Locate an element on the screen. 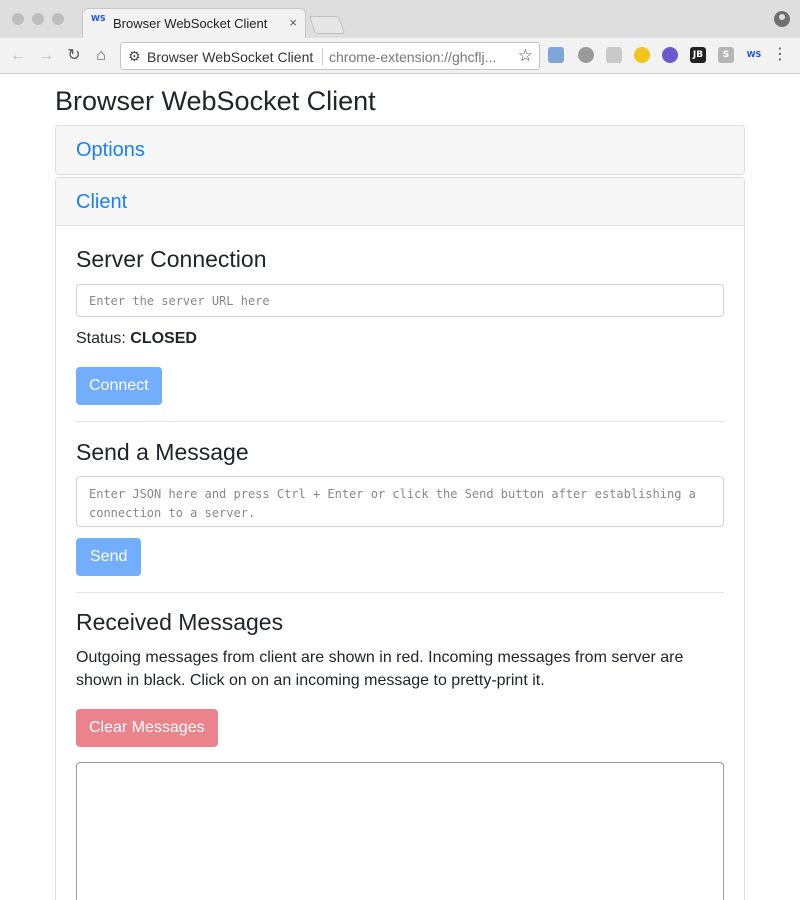 The image size is (800, 900). home-icon: ⌂ is located at coordinates (101, 56).